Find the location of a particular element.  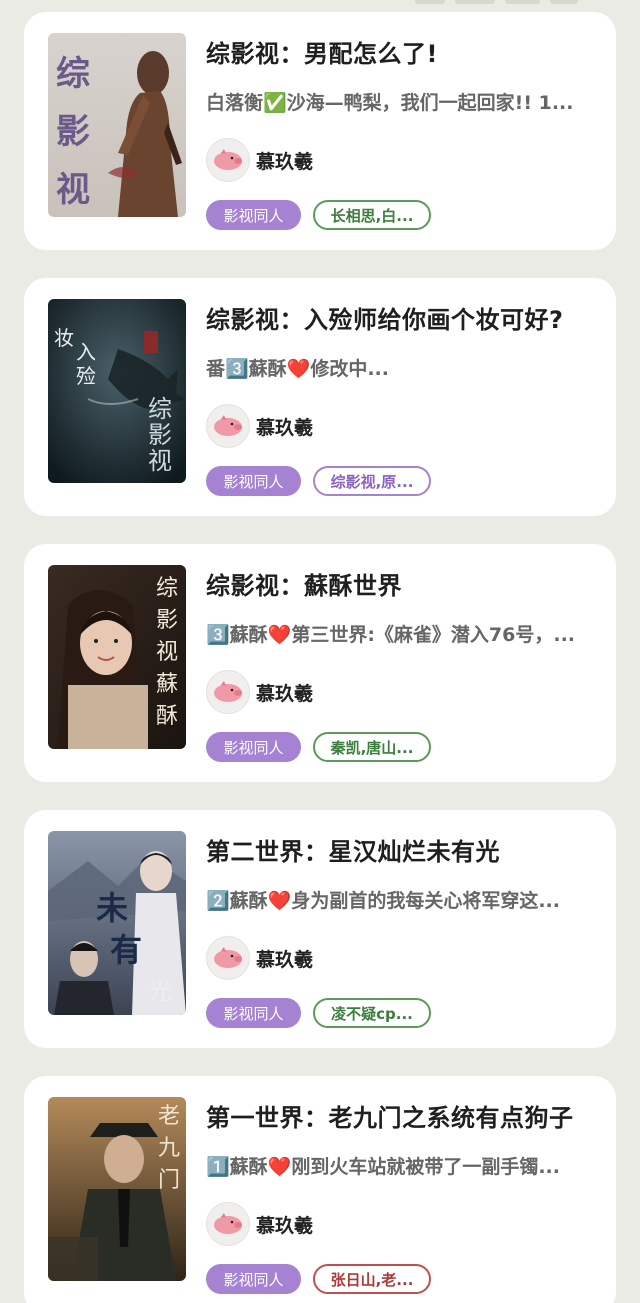

cover-title-char: 妆 is located at coordinates (64, 338).